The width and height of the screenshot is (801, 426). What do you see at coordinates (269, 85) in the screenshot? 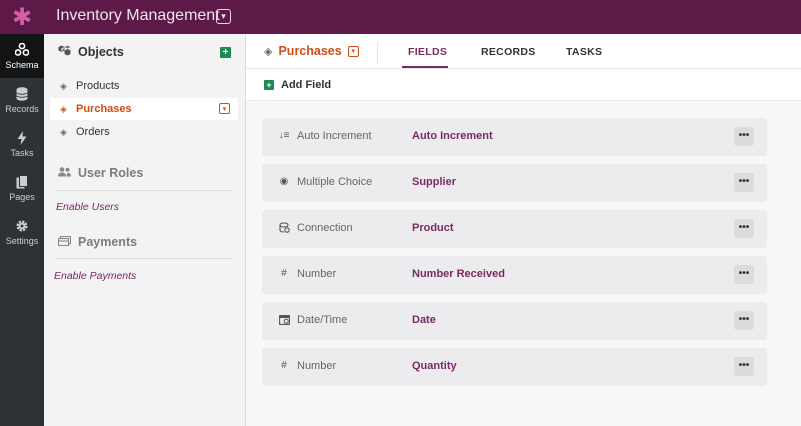
I see `plus-icon: +` at bounding box center [269, 85].